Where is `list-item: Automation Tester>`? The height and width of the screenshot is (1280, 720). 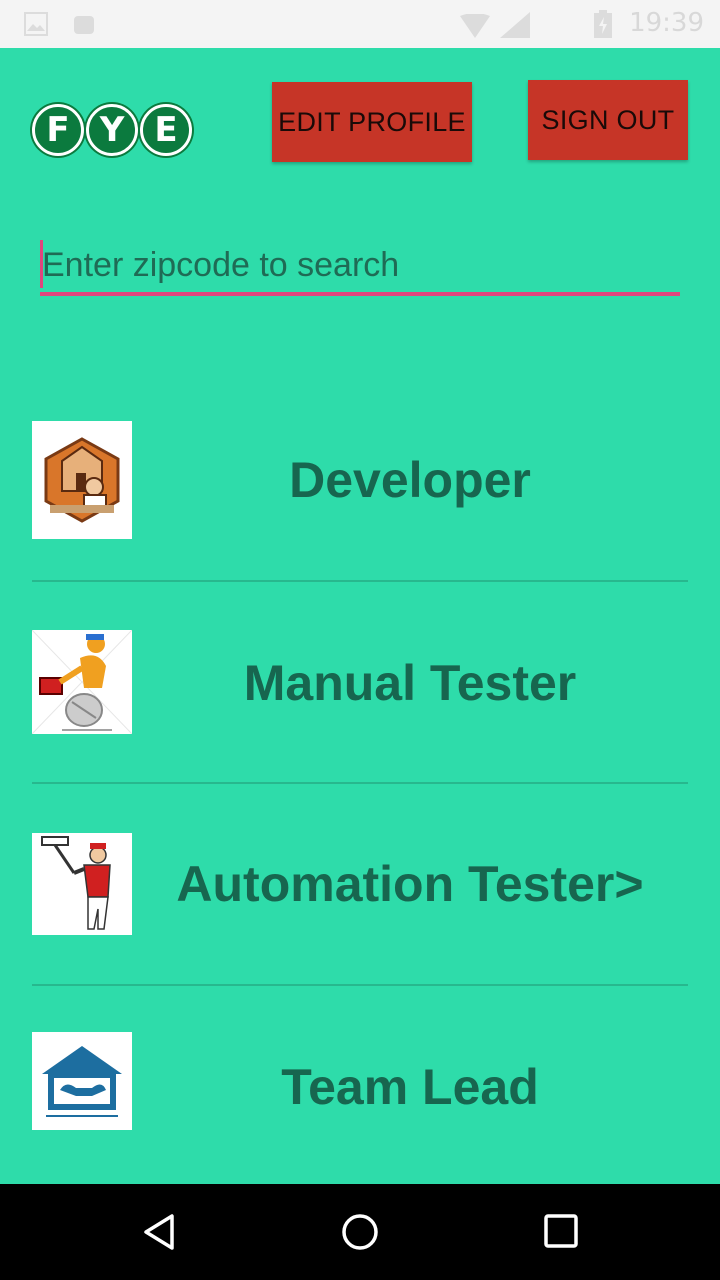
list-item: Automation Tester> is located at coordinates (360, 884).